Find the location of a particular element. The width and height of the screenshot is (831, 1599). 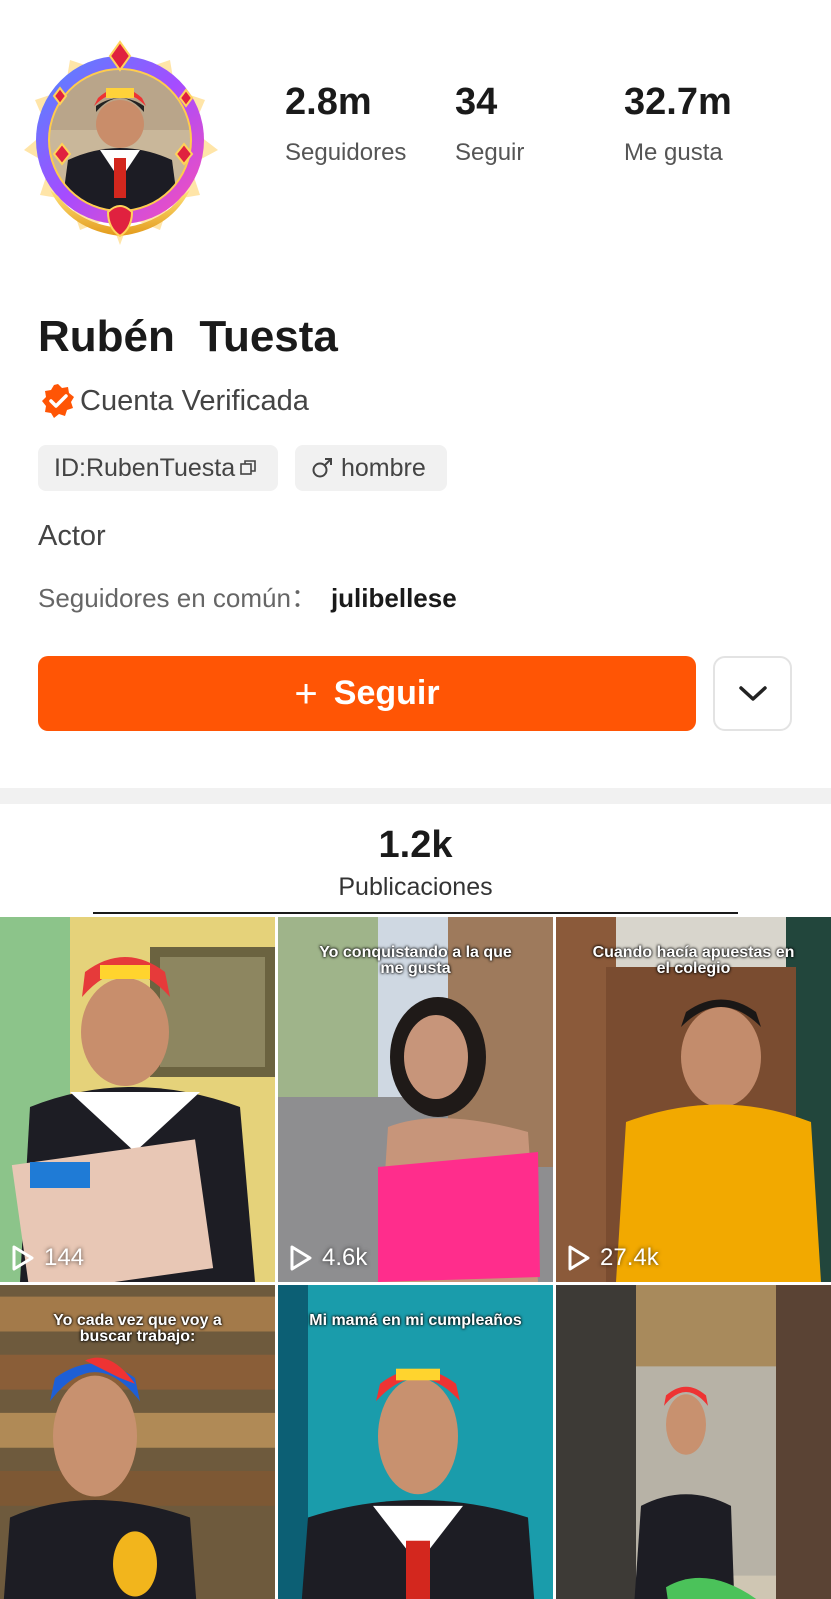

bio-text: Actor is located at coordinates (72, 536).